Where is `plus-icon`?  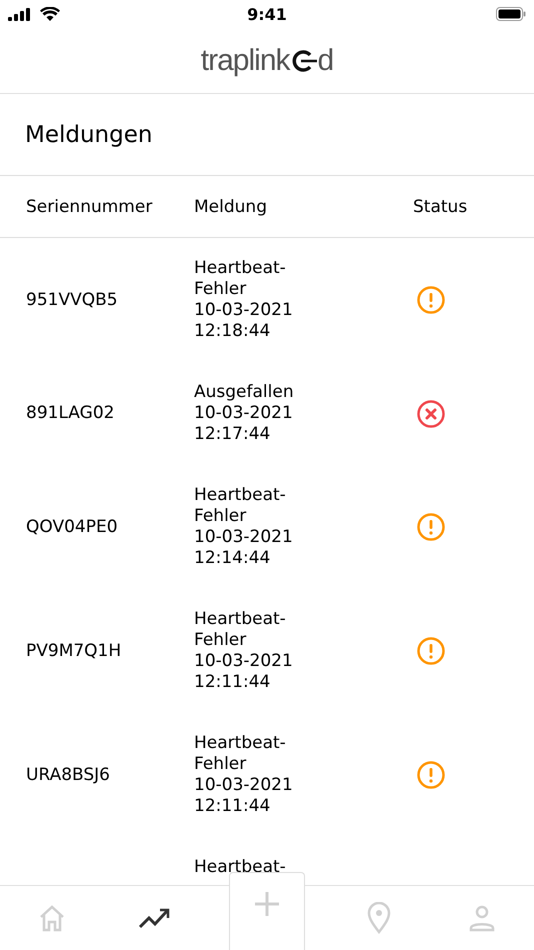 plus-icon is located at coordinates (267, 904).